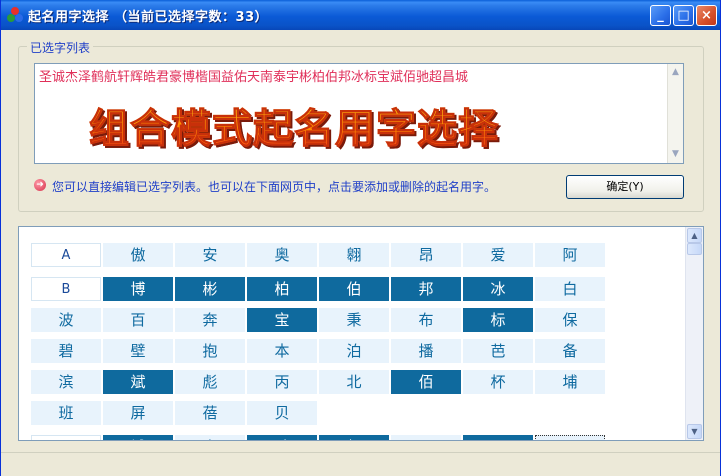  I want to click on scroll-up-button: ▲, so click(694, 235).